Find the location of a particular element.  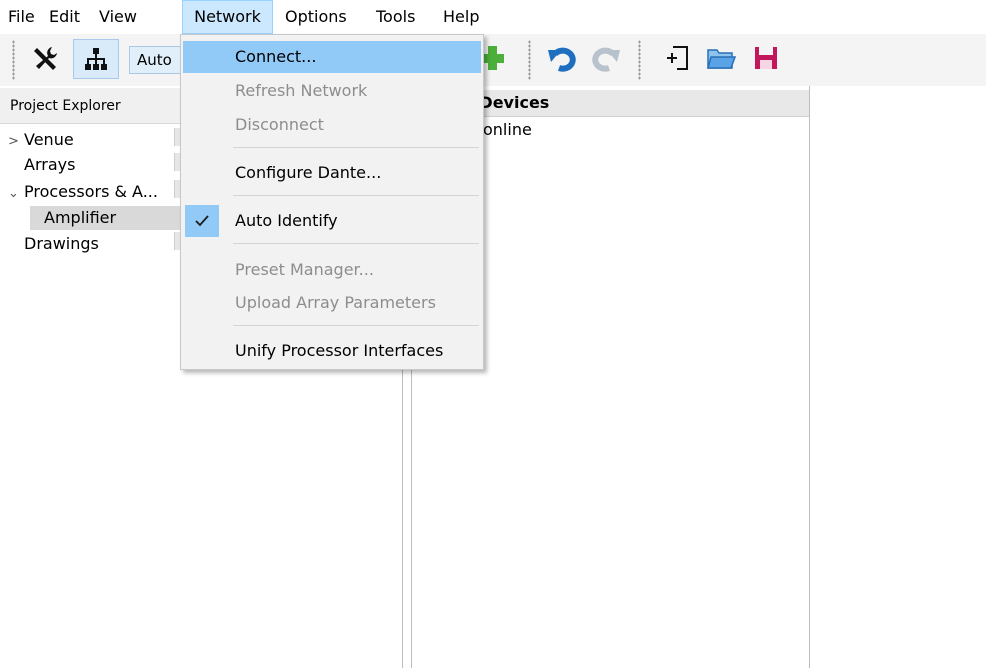

menu-edit: Edit is located at coordinates (64, 17).